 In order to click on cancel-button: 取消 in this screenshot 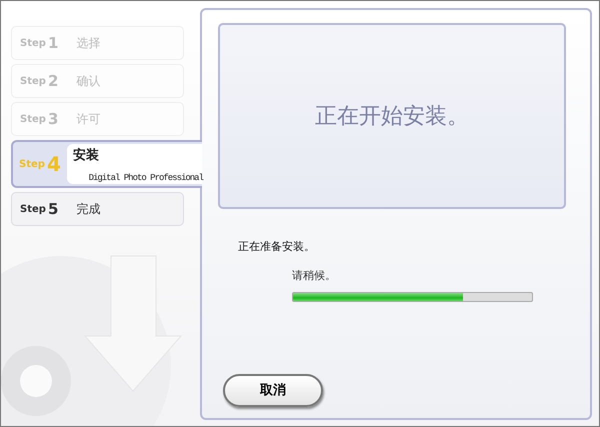, I will do `click(273, 390)`.